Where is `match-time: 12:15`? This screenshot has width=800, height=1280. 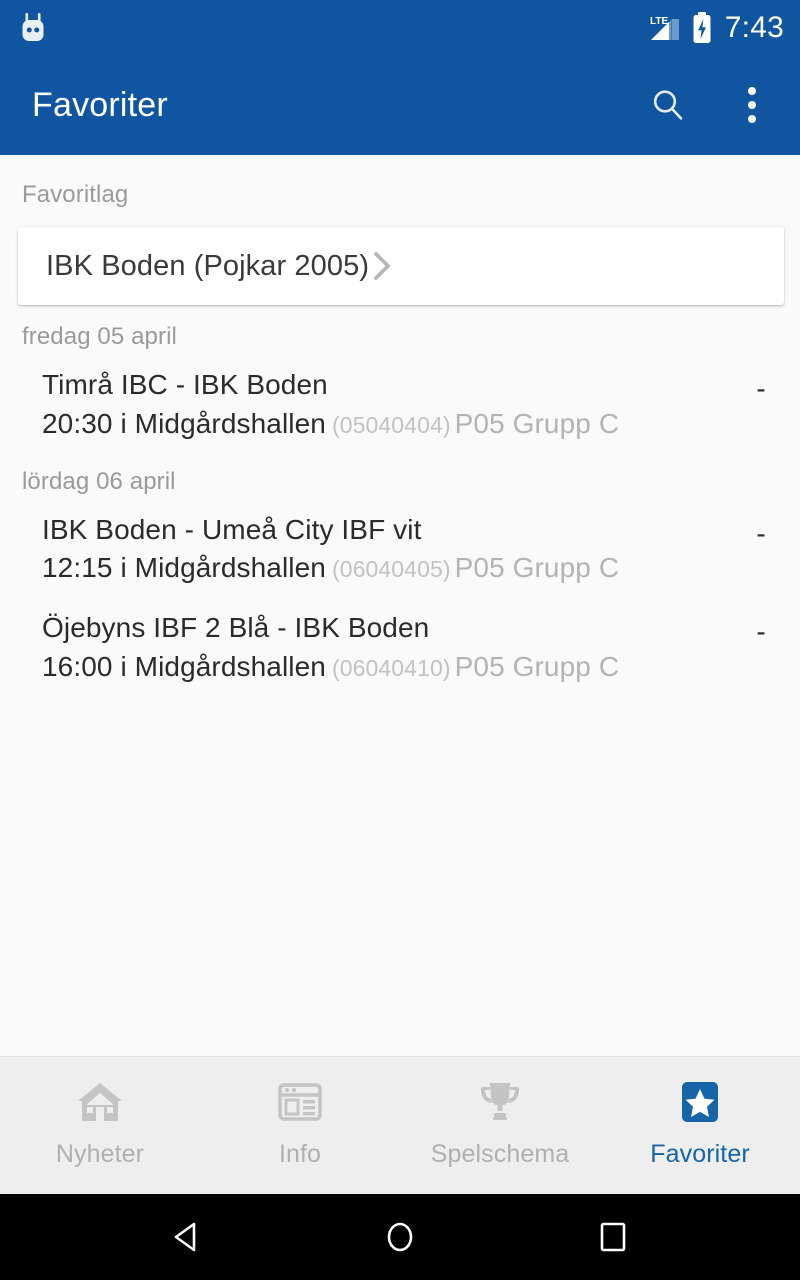 match-time: 12:15 is located at coordinates (77, 568).